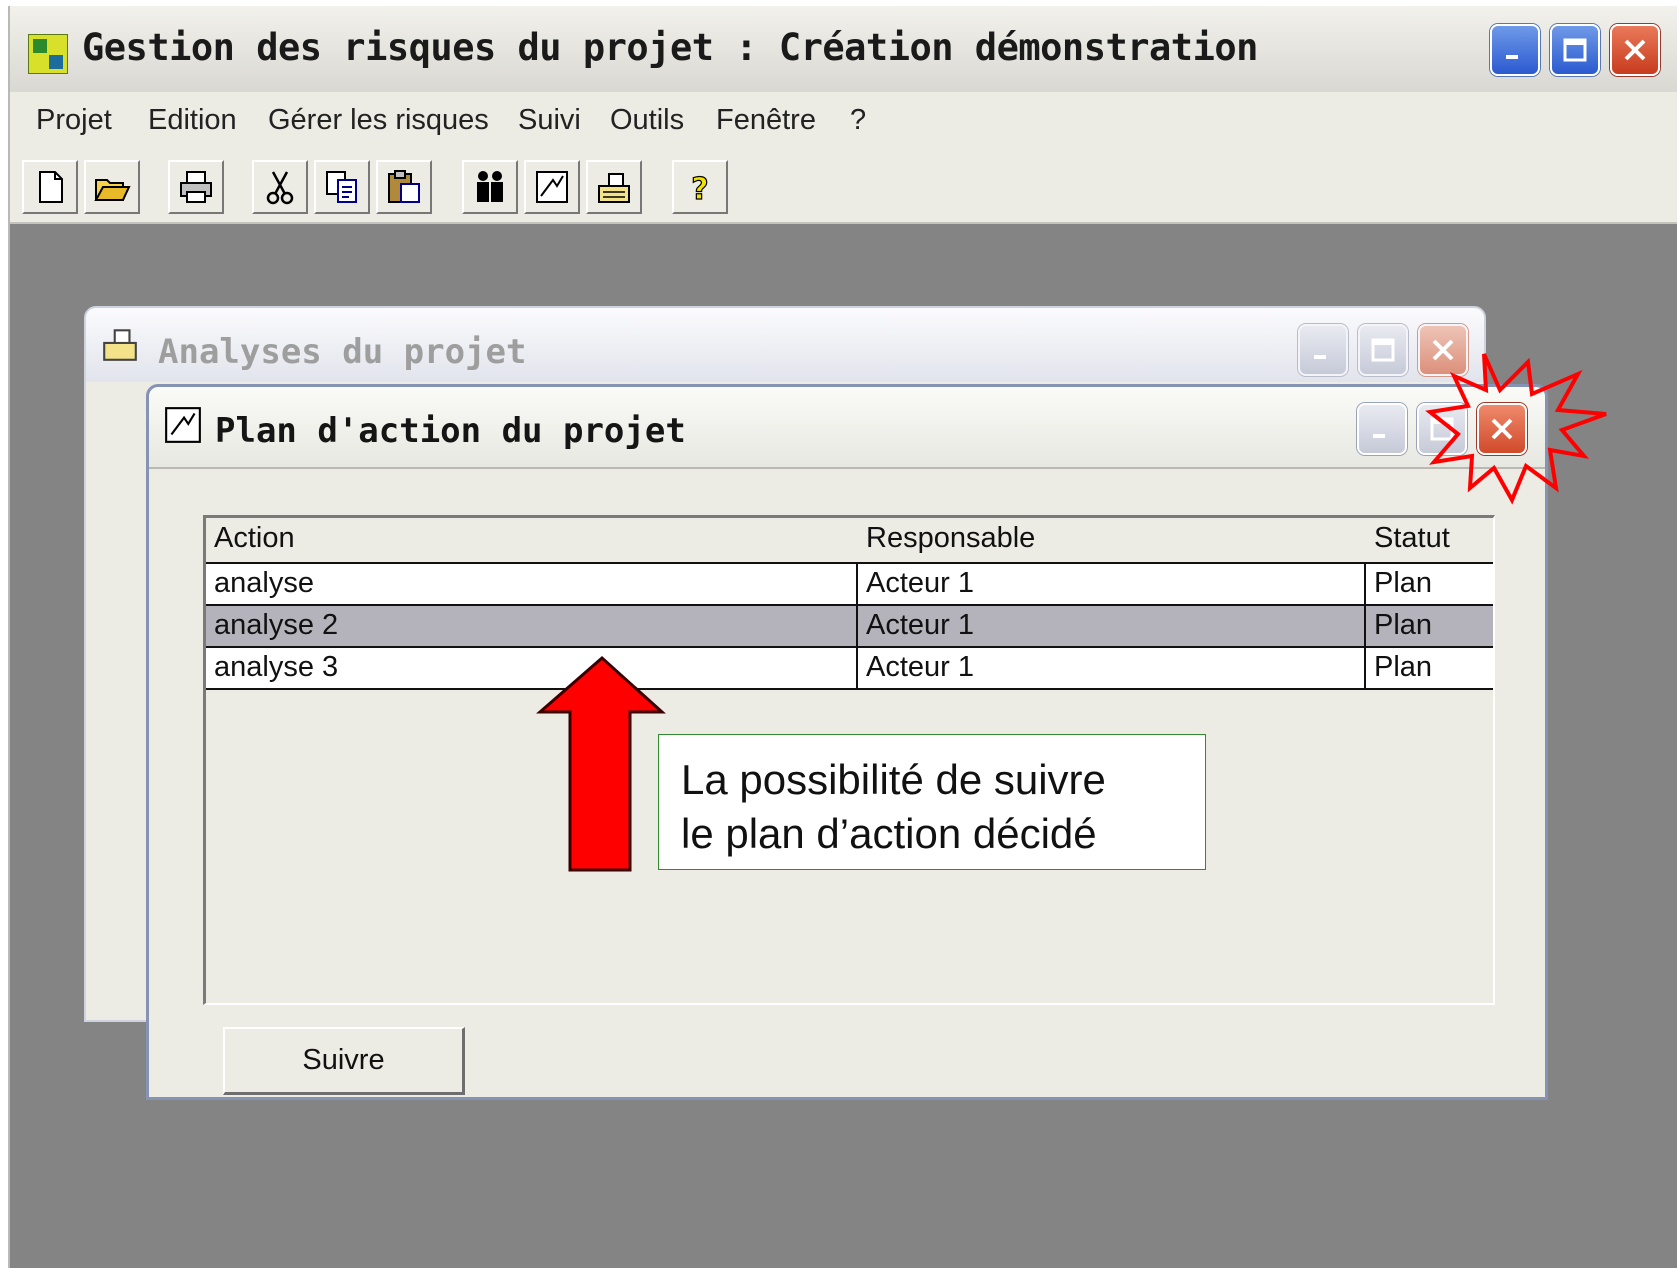 This screenshot has width=1677, height=1268. I want to click on cut-icon, so click(280, 188).